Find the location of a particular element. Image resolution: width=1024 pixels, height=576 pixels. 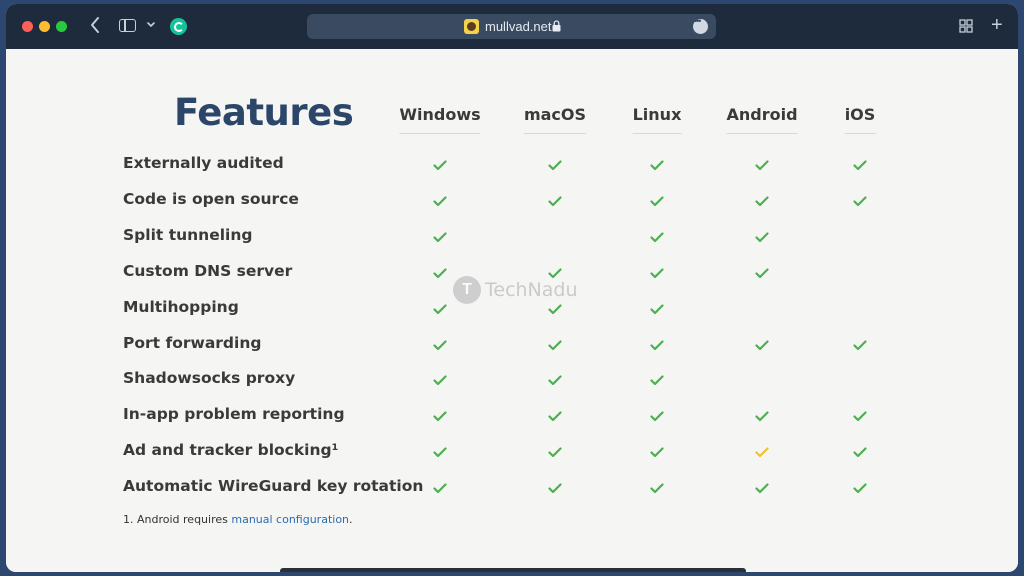

feature-label: Externally audited is located at coordinates (203, 163).